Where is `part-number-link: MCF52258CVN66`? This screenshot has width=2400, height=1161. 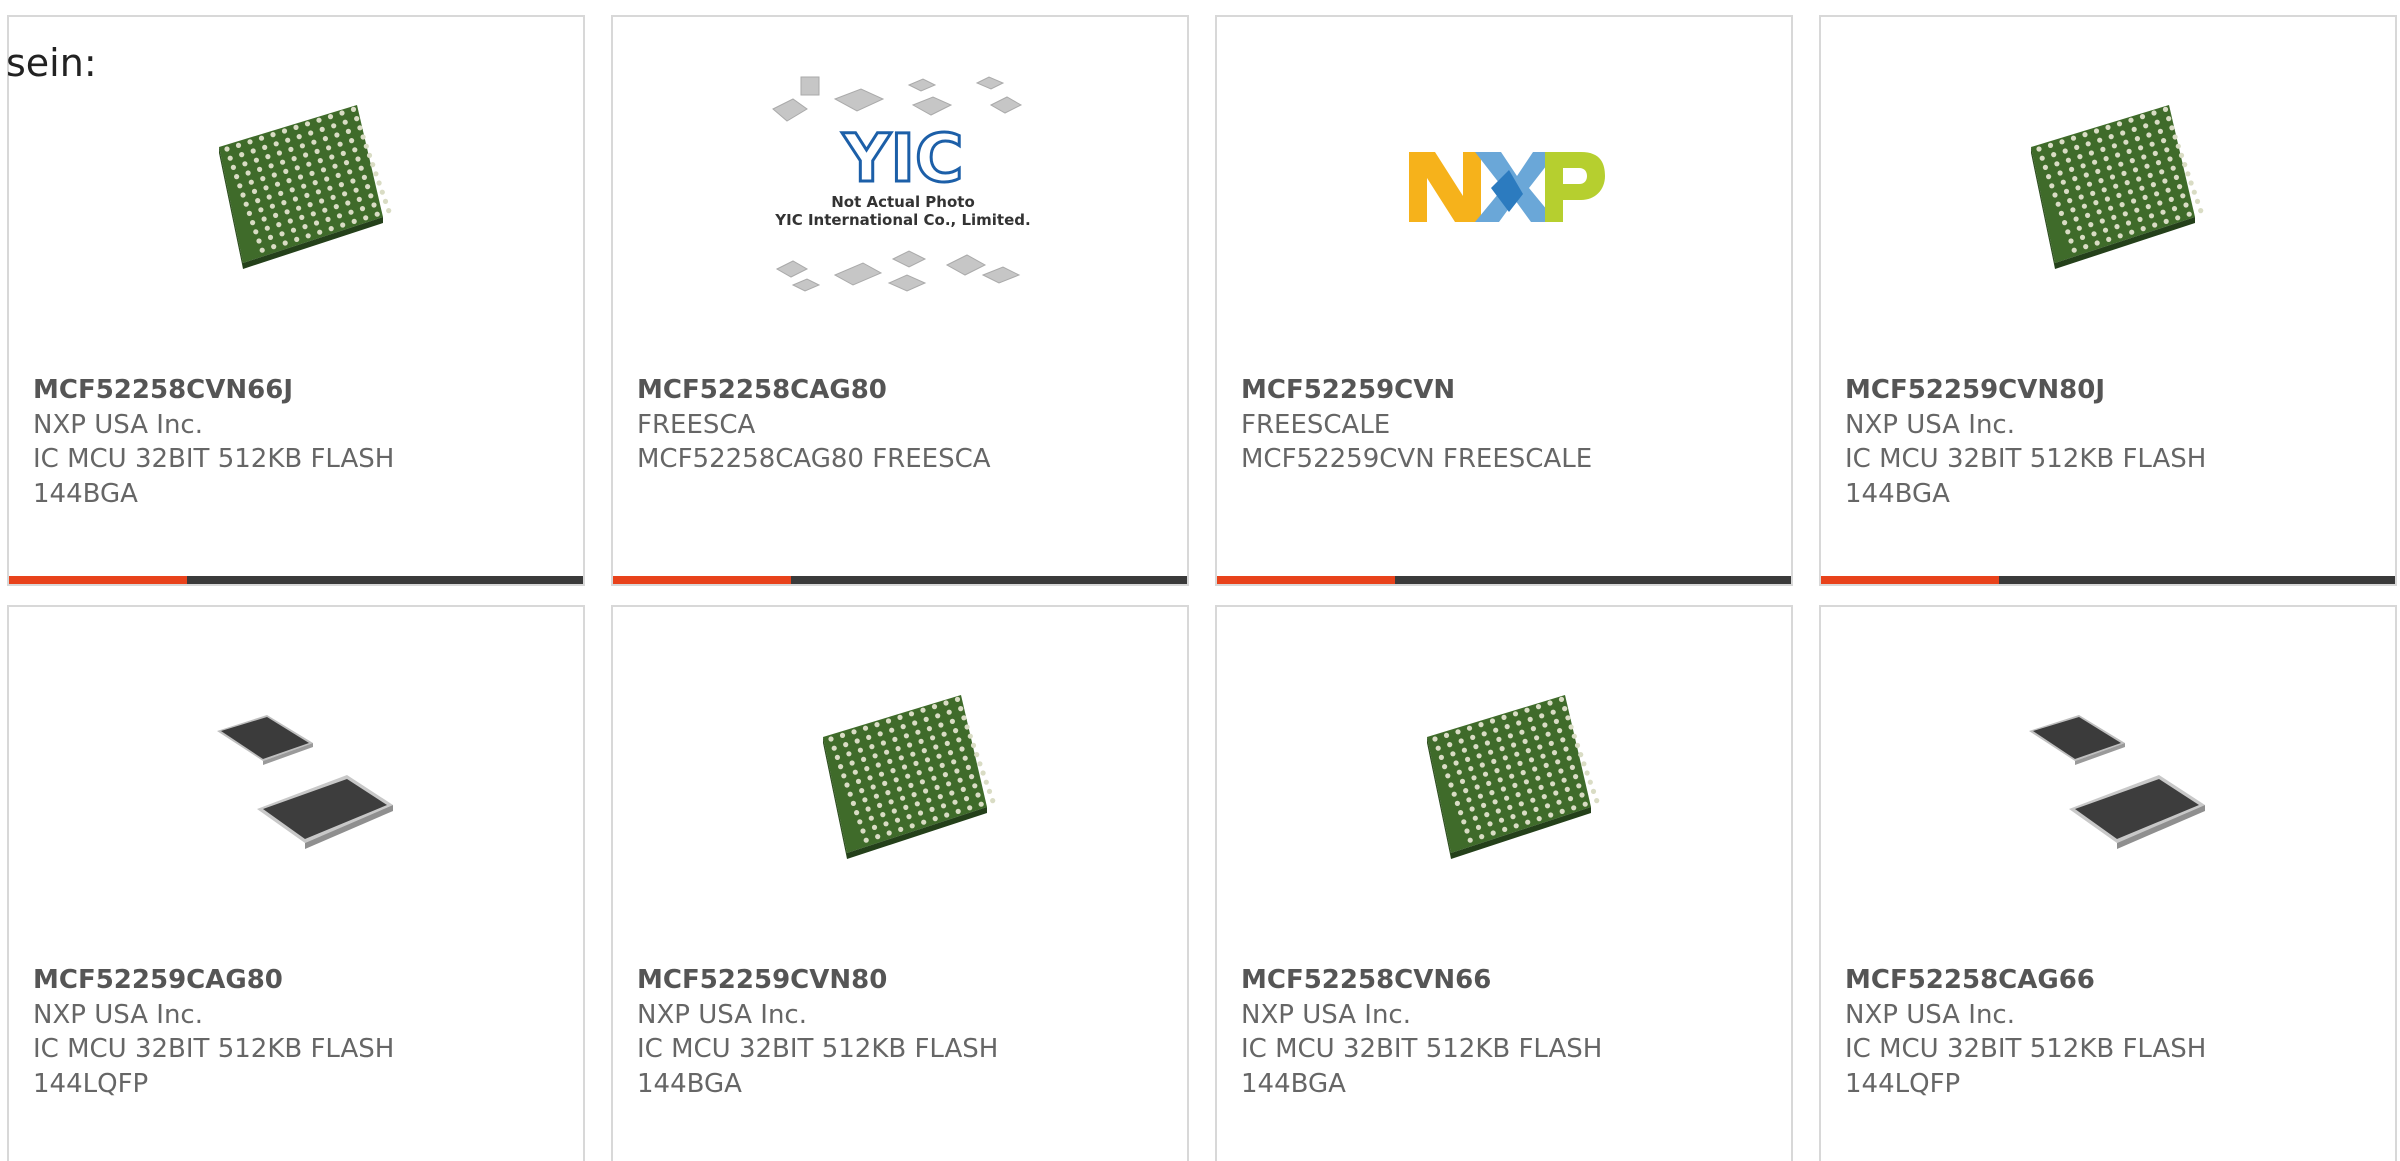 part-number-link: MCF52258CVN66 is located at coordinates (1511, 980).